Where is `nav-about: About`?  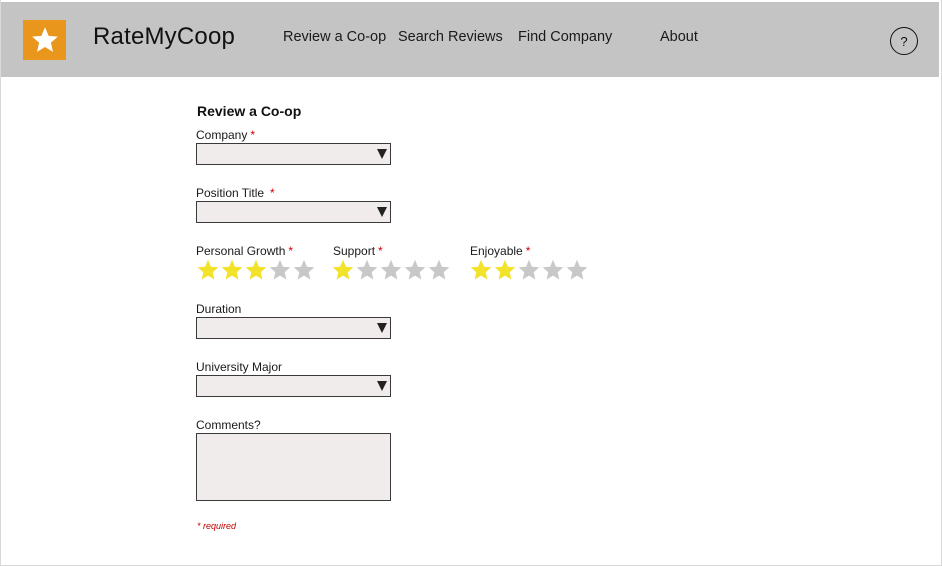 nav-about: About is located at coordinates (679, 37).